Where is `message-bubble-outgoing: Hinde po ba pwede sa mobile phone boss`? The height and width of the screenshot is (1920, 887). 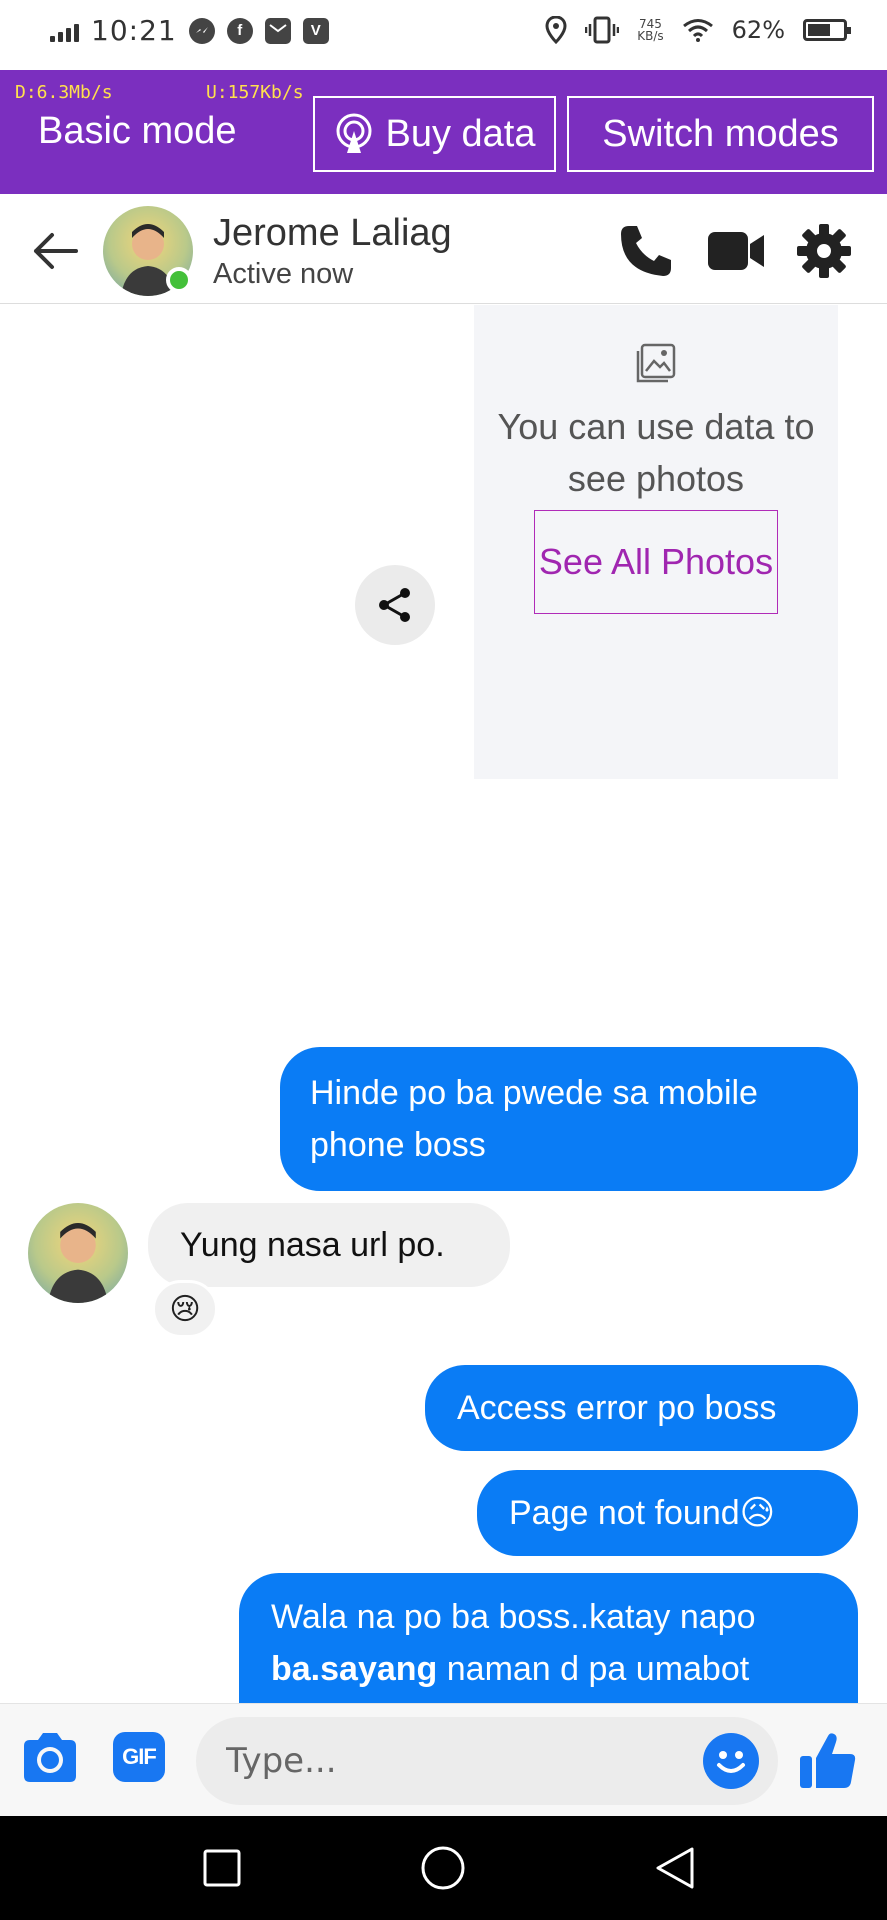
message-bubble-outgoing: Hinde po ba pwede sa mobile phone boss is located at coordinates (569, 1119).